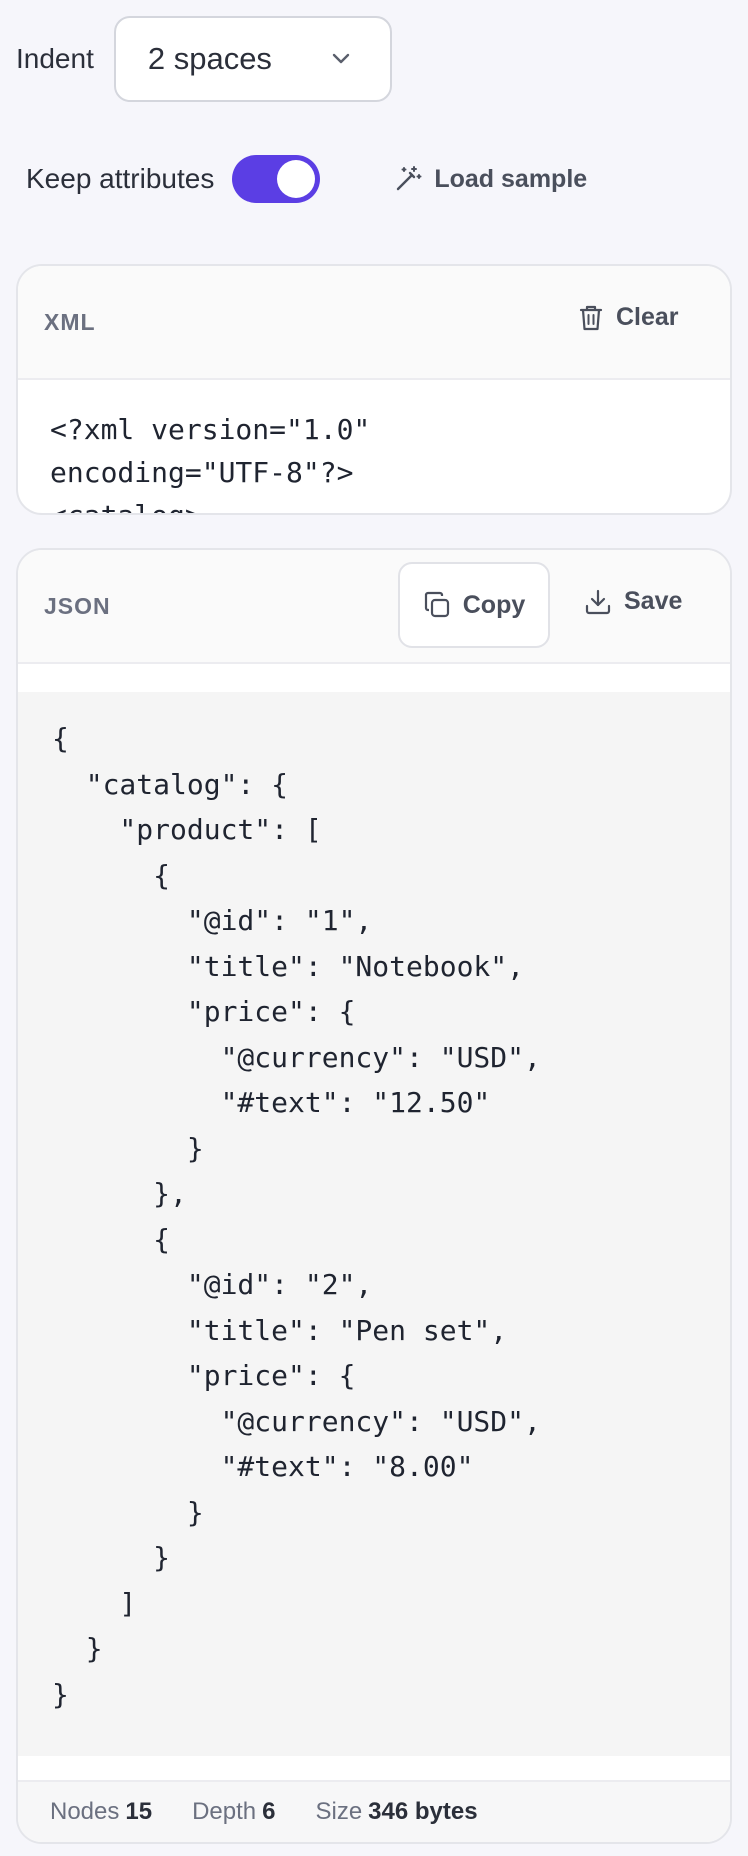 Image resolution: width=748 pixels, height=1856 pixels. I want to click on load-sample-button: Load sample, so click(490, 179).